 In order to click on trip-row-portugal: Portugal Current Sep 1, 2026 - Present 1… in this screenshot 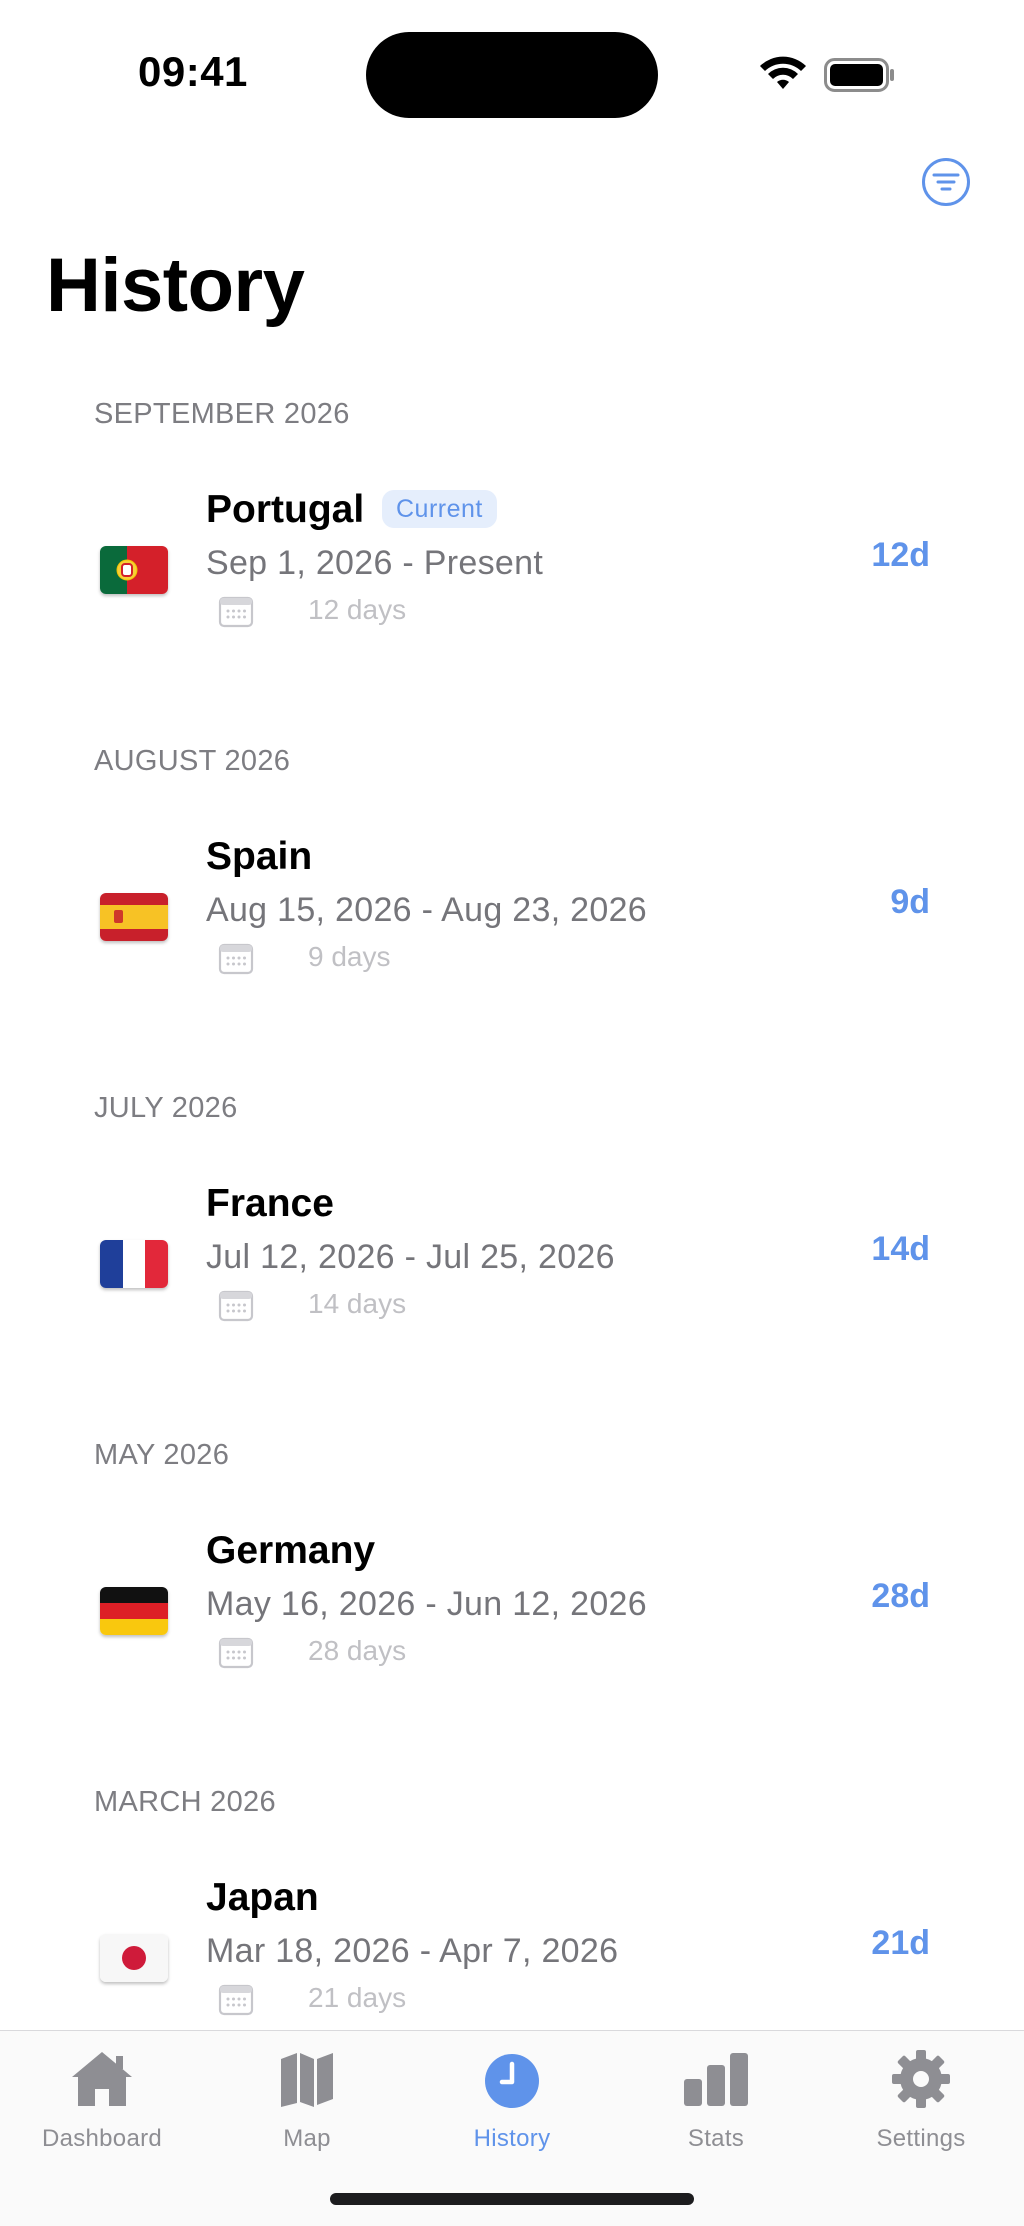, I will do `click(512, 585)`.